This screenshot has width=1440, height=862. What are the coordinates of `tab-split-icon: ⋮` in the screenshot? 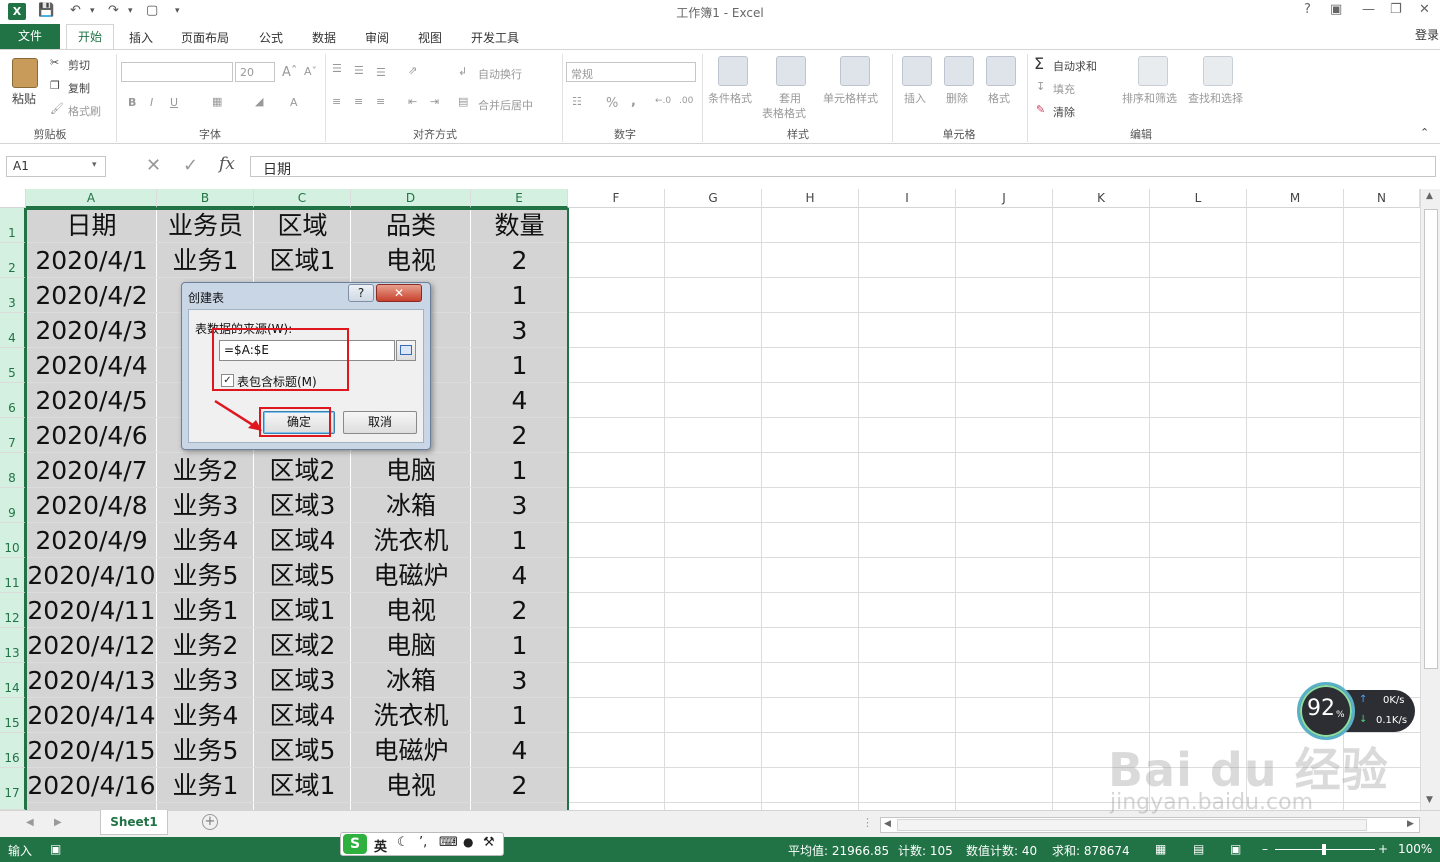 It's located at (867, 822).